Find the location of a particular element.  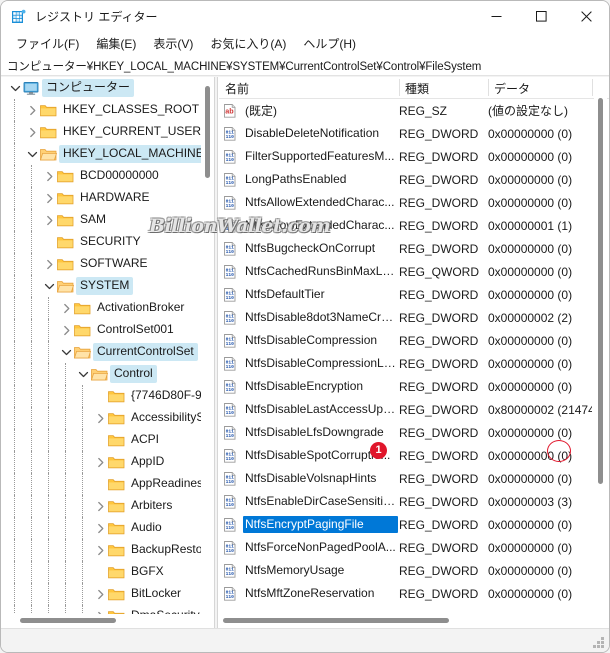

tree-item-controlset001: ControlSet001 is located at coordinates (101, 330).